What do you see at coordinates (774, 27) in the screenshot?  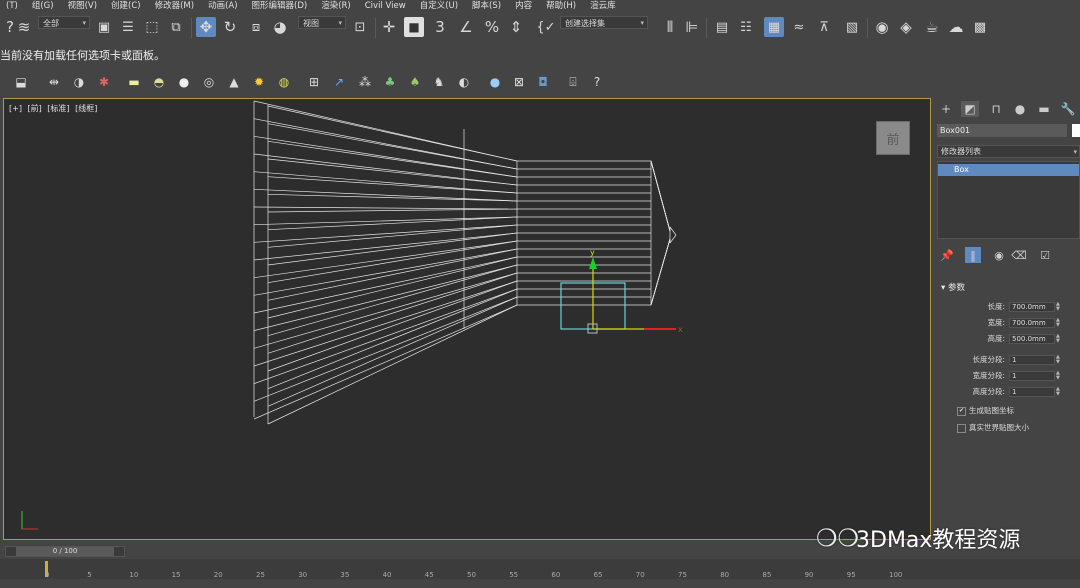 I see `ribbon-icon: ▦` at bounding box center [774, 27].